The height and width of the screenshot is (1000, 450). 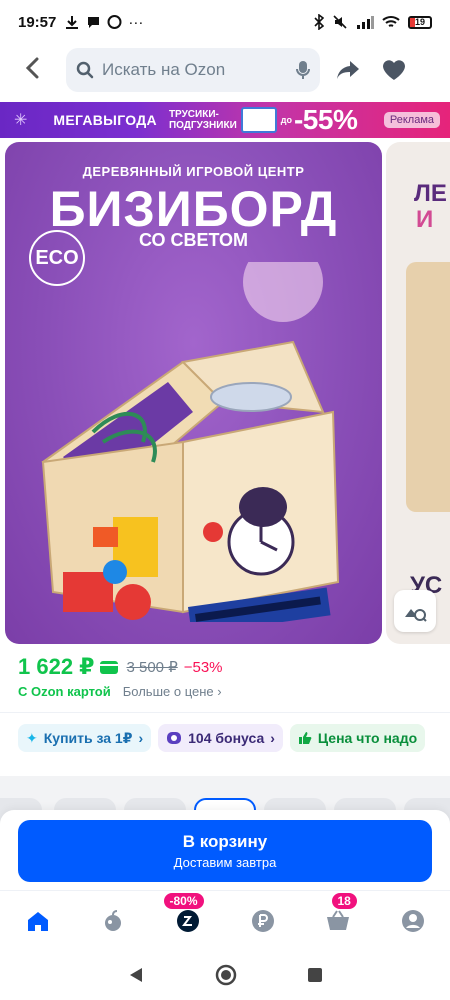 I want to click on signal-icon, so click(x=365, y=22).